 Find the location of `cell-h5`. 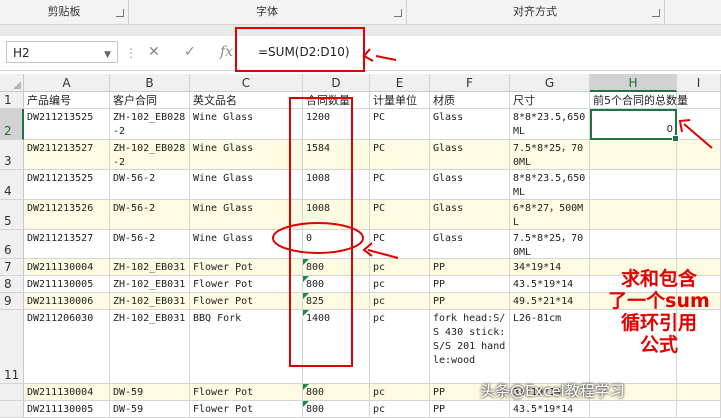

cell-h5 is located at coordinates (633, 214).